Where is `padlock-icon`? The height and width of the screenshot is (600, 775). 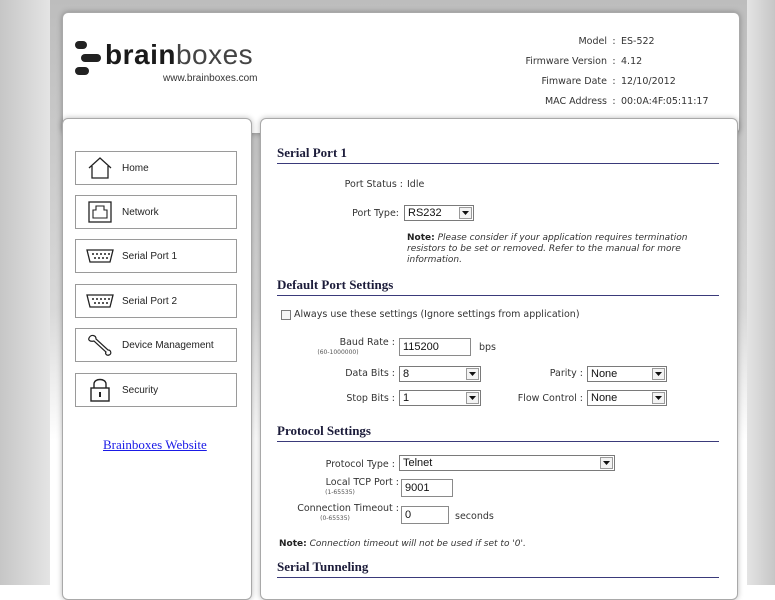
padlock-icon is located at coordinates (100, 390).